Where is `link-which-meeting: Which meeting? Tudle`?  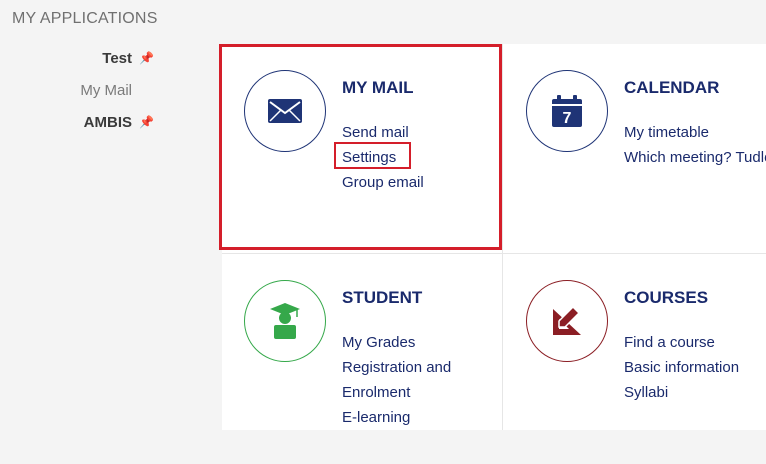
link-which-meeting: Which meeting? Tudle is located at coordinates (695, 157).